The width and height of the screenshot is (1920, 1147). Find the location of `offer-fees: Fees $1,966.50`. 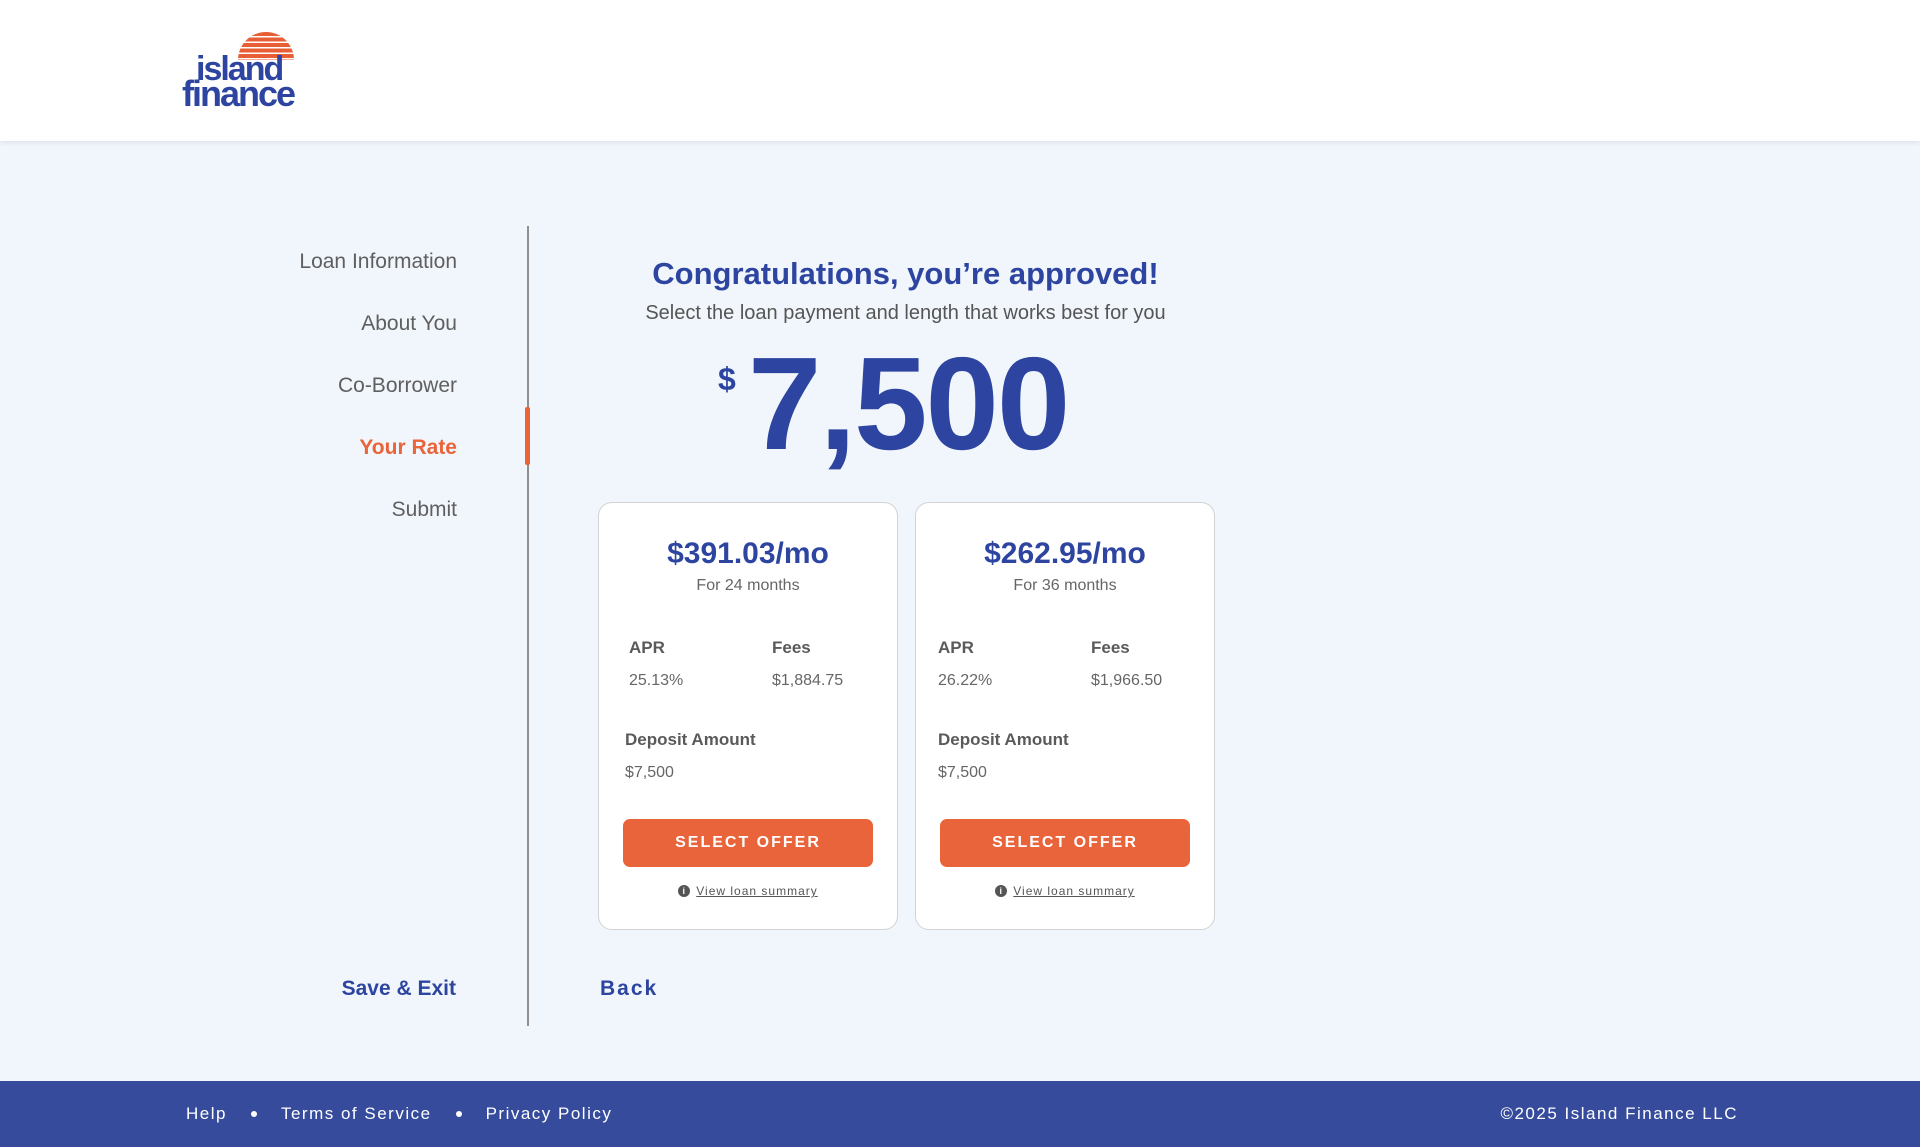

offer-fees: Fees $1,966.50 is located at coordinates (1126, 664).